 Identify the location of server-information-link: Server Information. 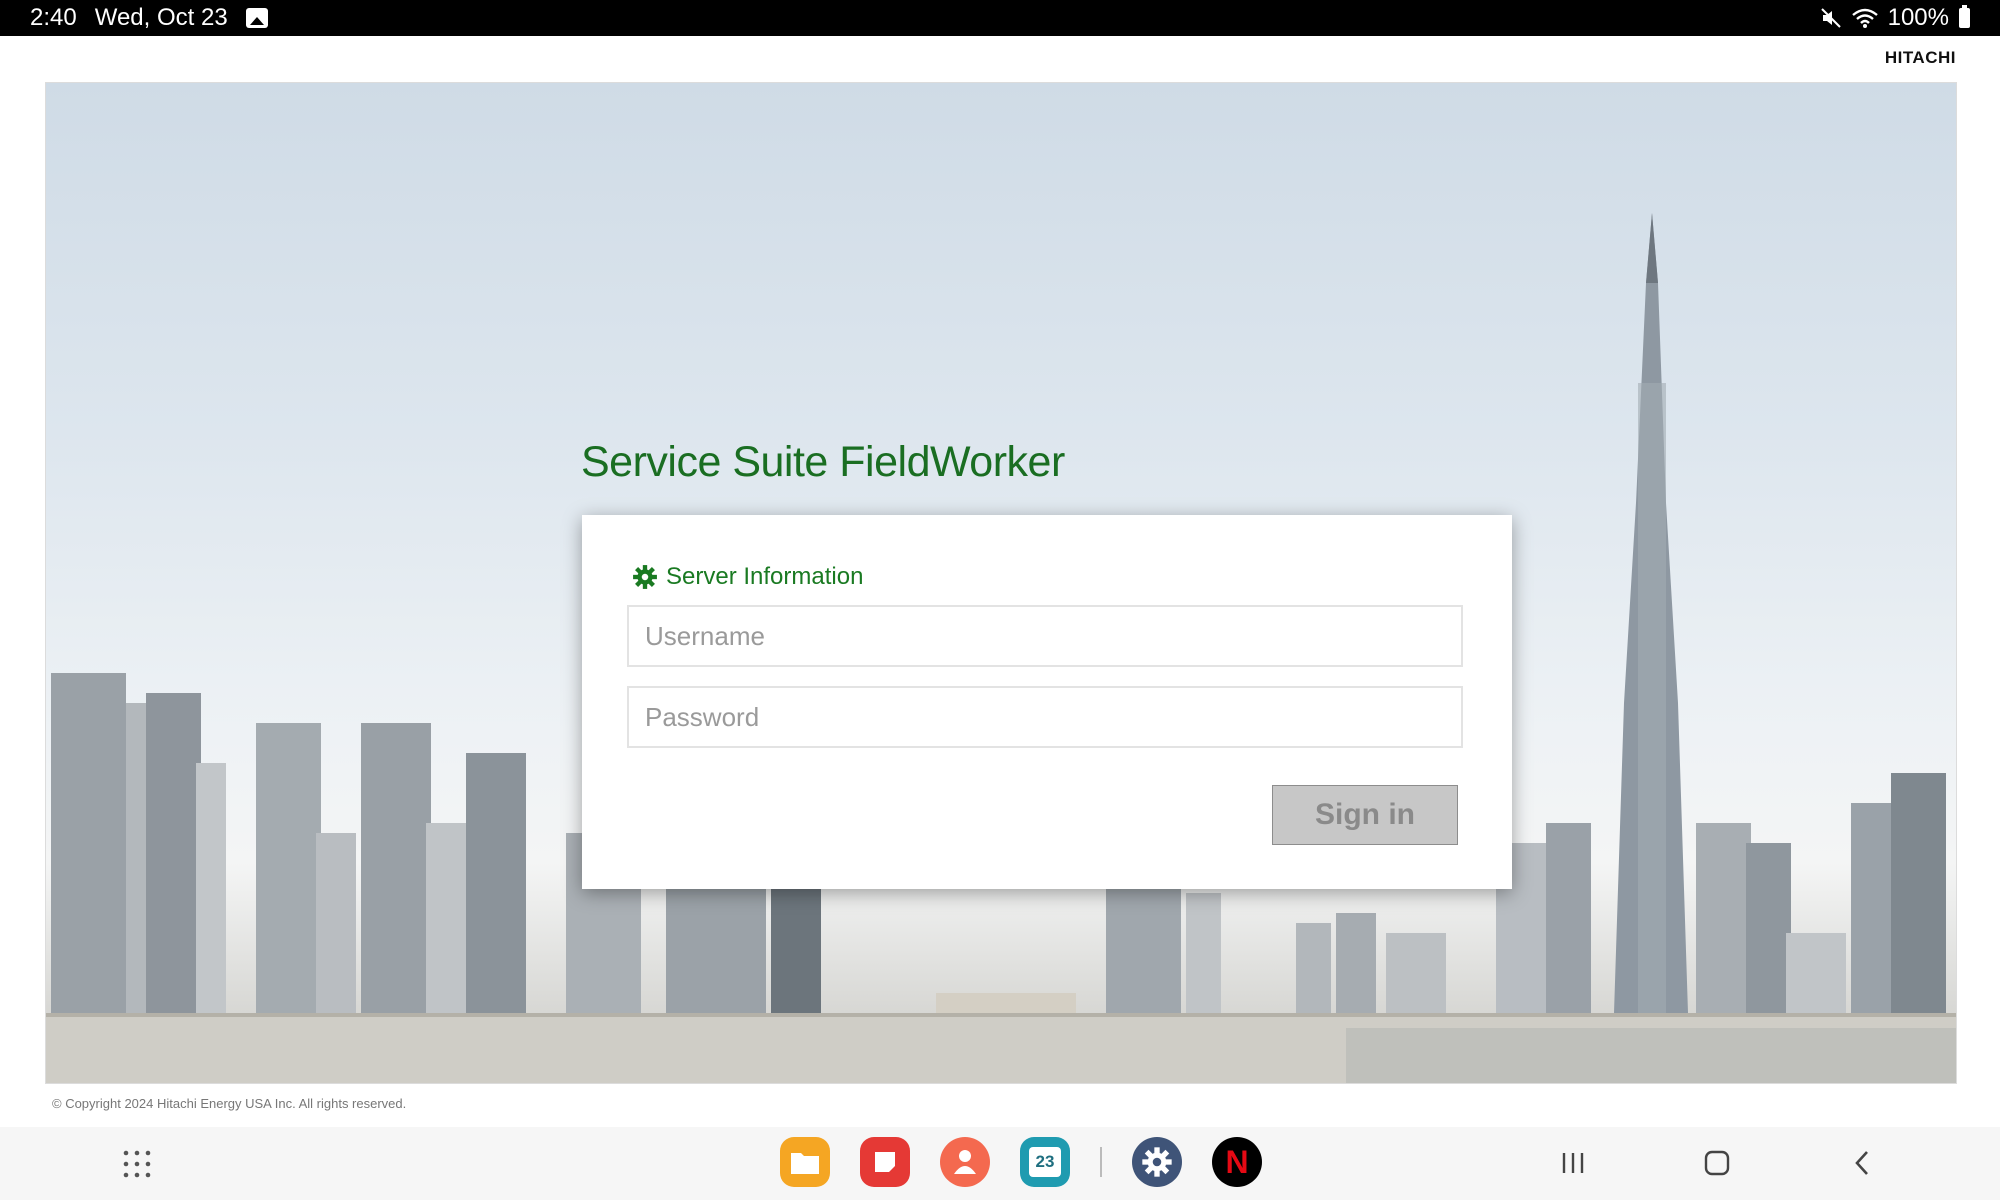
(747, 577).